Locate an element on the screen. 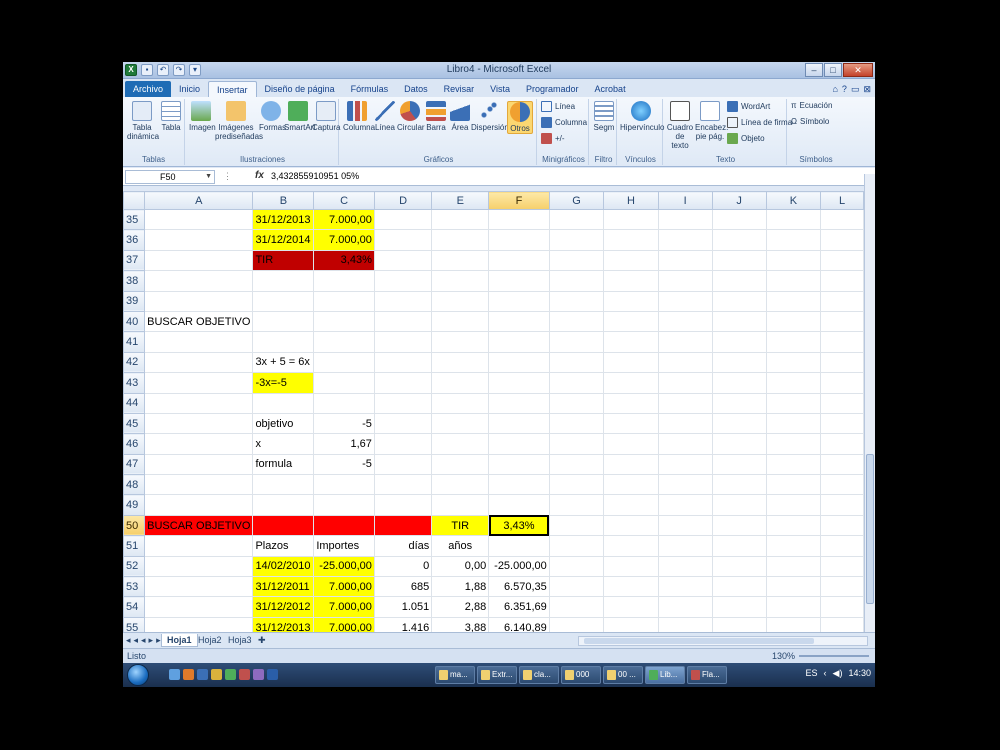 Image resolution: width=1000 pixels, height=750 pixels. restore-icon: ▭ is located at coordinates (855, 89).